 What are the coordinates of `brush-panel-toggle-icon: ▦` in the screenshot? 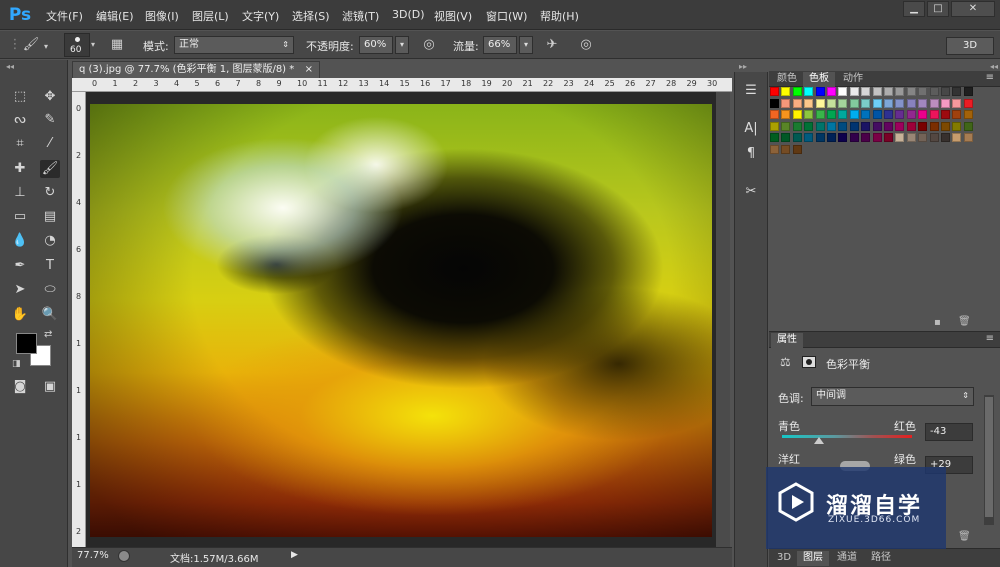 It's located at (117, 45).